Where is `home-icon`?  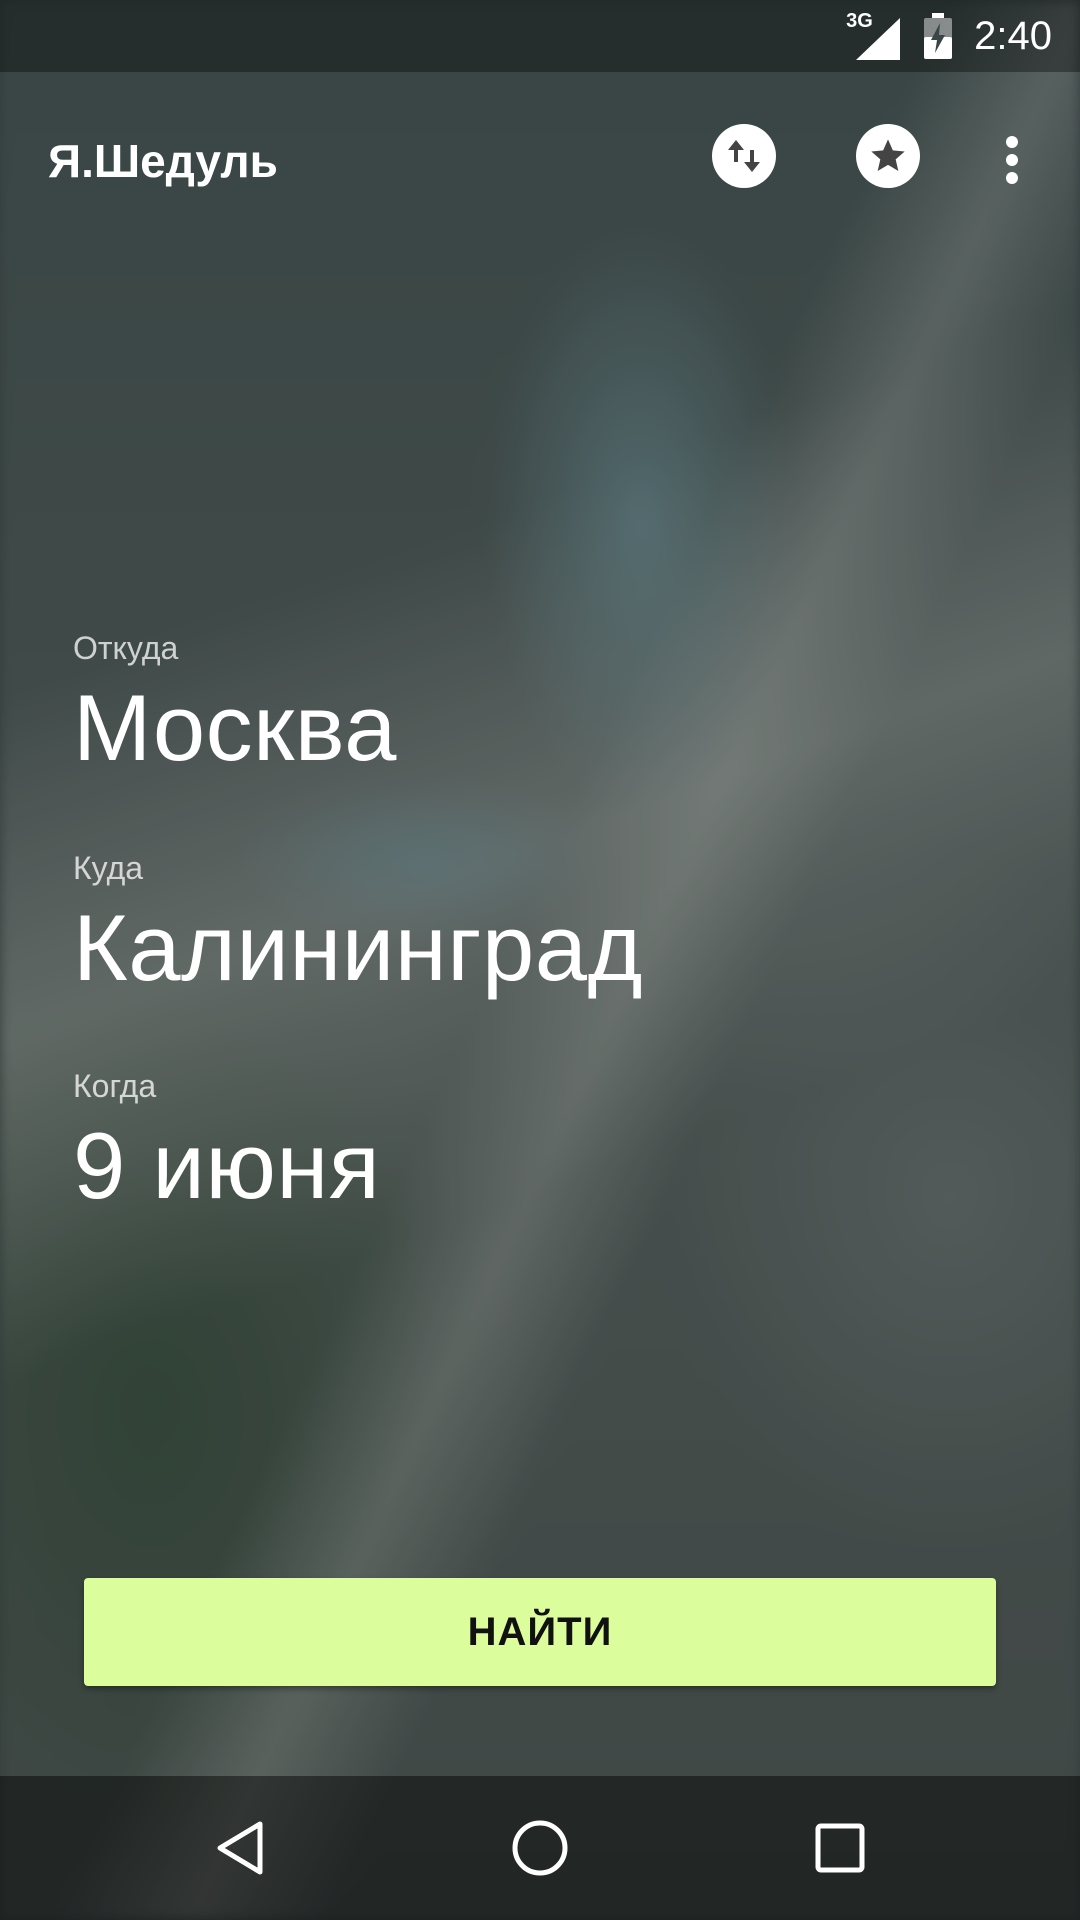
home-icon is located at coordinates (540, 1848).